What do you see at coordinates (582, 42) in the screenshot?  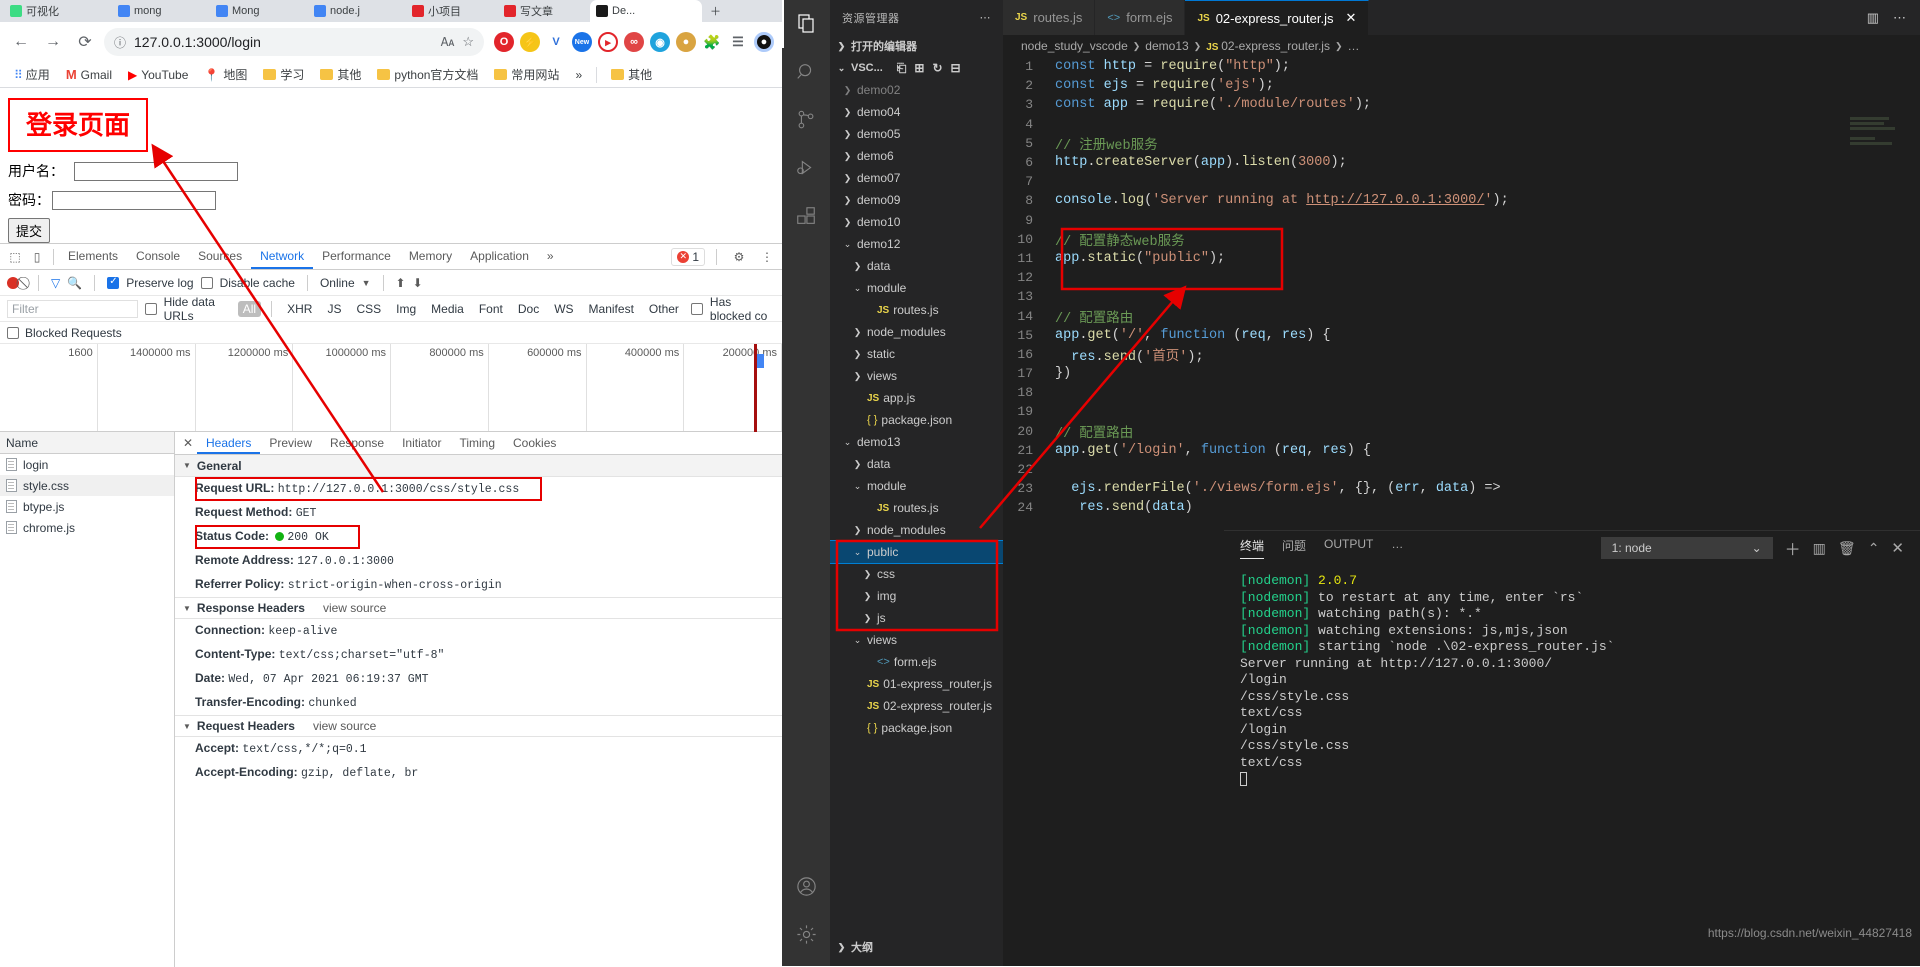 I see `new-badge-icon: New` at bounding box center [582, 42].